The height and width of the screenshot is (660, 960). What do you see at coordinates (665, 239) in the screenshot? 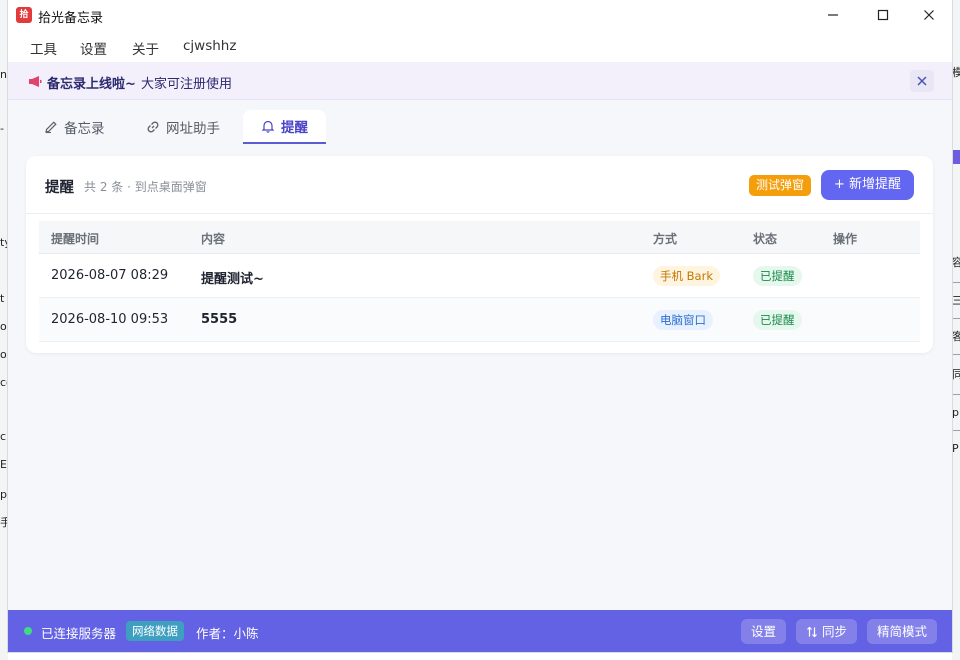
I see `column-header-method: 方式` at bounding box center [665, 239].